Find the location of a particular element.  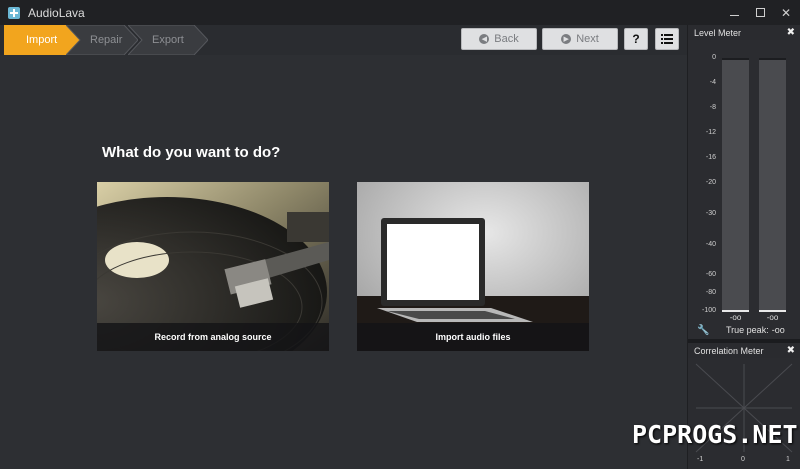

maximize-button is located at coordinates (760, 13).